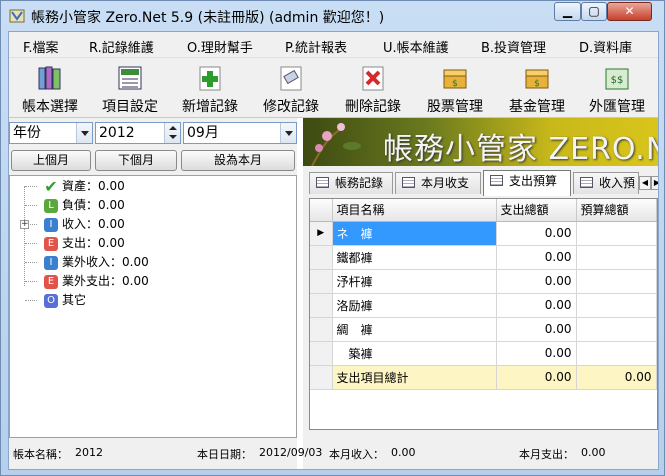 Image resolution: width=665 pixels, height=476 pixels. I want to click on menu-file: F.檔案, so click(41, 46).